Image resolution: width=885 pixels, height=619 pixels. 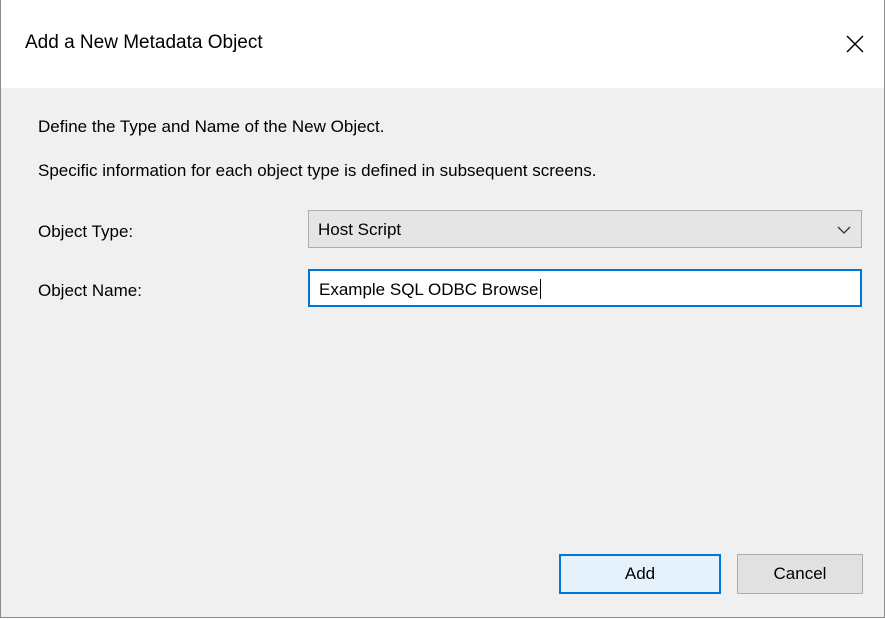 What do you see at coordinates (360, 229) in the screenshot?
I see `object-type-selected-value: Host Script` at bounding box center [360, 229].